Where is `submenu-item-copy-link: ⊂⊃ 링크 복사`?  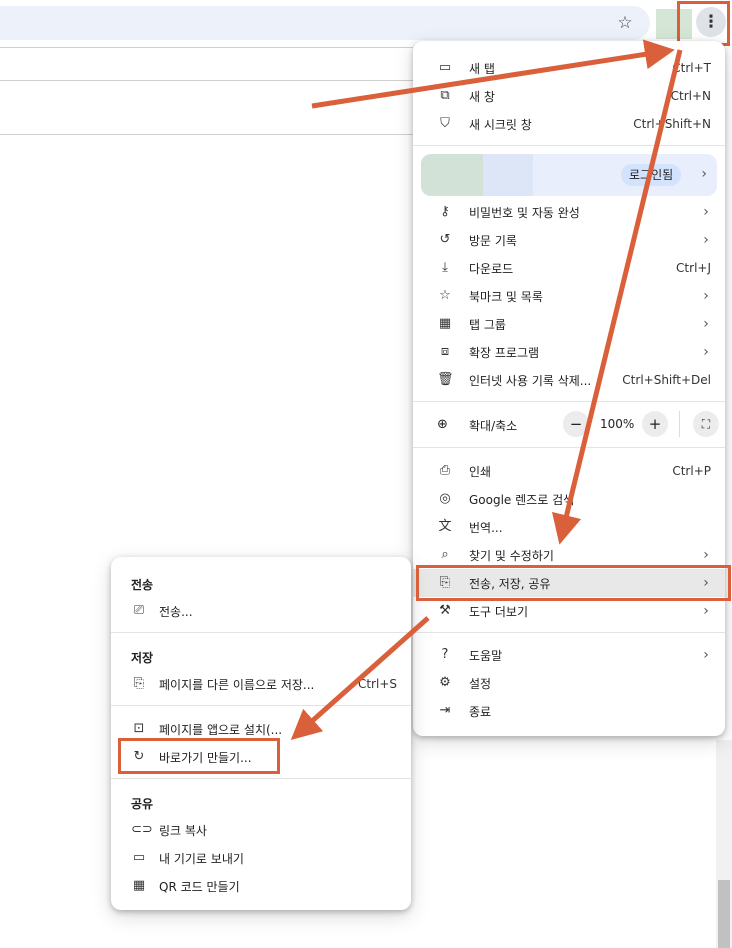
submenu-item-copy-link: ⊂⊃ 링크 복사 is located at coordinates (261, 830).